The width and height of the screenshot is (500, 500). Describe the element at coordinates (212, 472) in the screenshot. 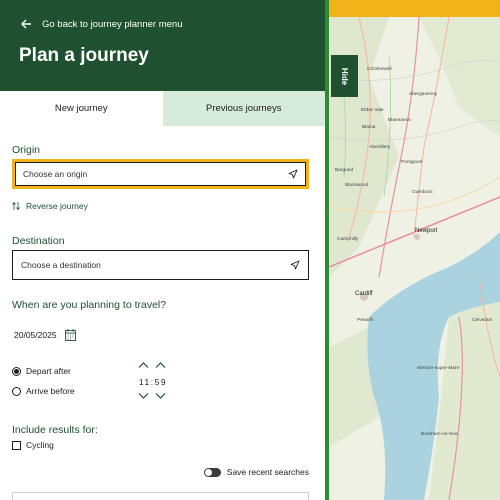

I see `toggle-switch` at that location.